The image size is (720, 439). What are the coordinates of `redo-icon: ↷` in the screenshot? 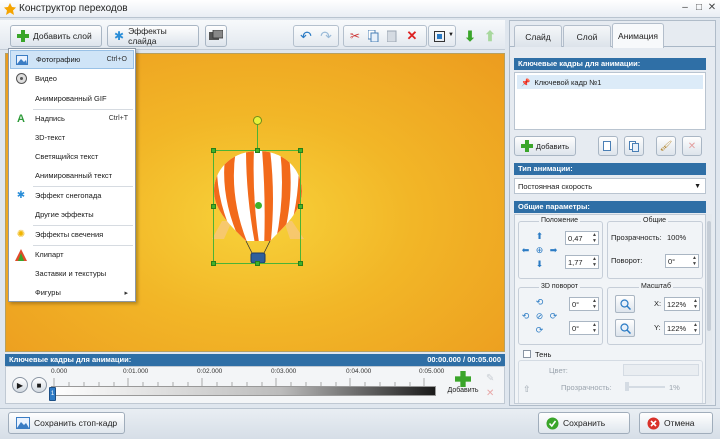 It's located at (326, 36).